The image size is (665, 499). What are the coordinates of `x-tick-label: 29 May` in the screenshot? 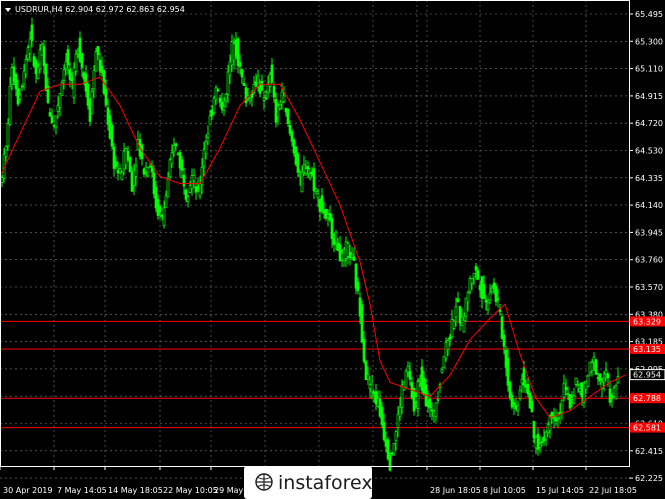 It's located at (229, 490).